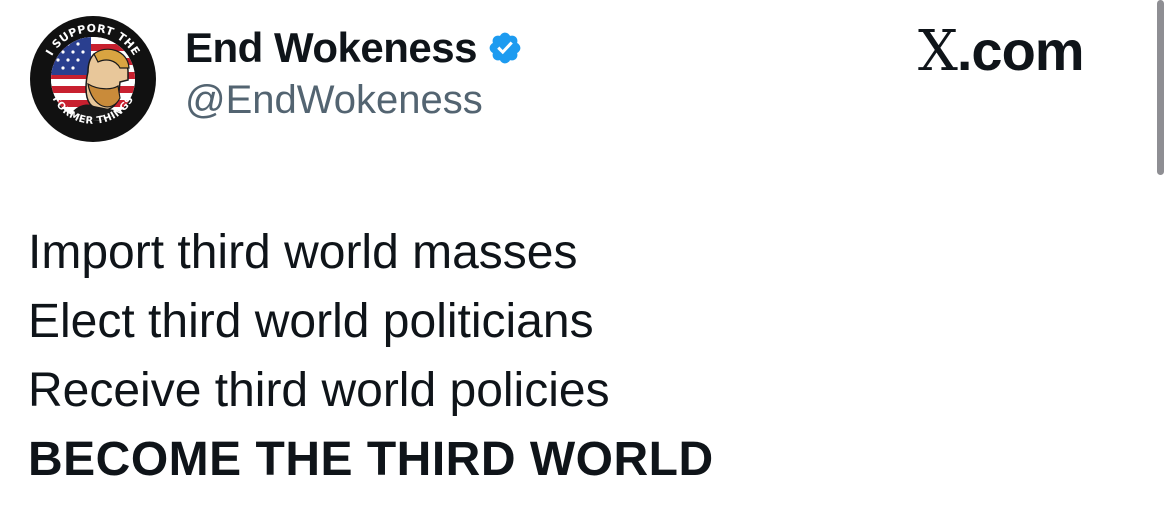 The height and width of the screenshot is (530, 1170). What do you see at coordinates (1020, 50) in the screenshot?
I see `brand-domain-suffix: .com` at bounding box center [1020, 50].